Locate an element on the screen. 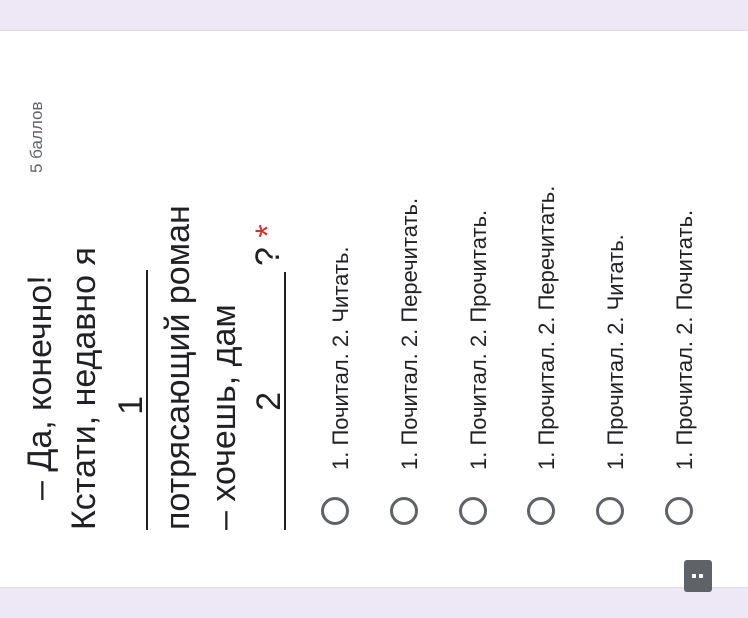 Image resolution: width=748 pixels, height=618 pixels. question-line-5: – хочешь, дам is located at coordinates (224, 417).